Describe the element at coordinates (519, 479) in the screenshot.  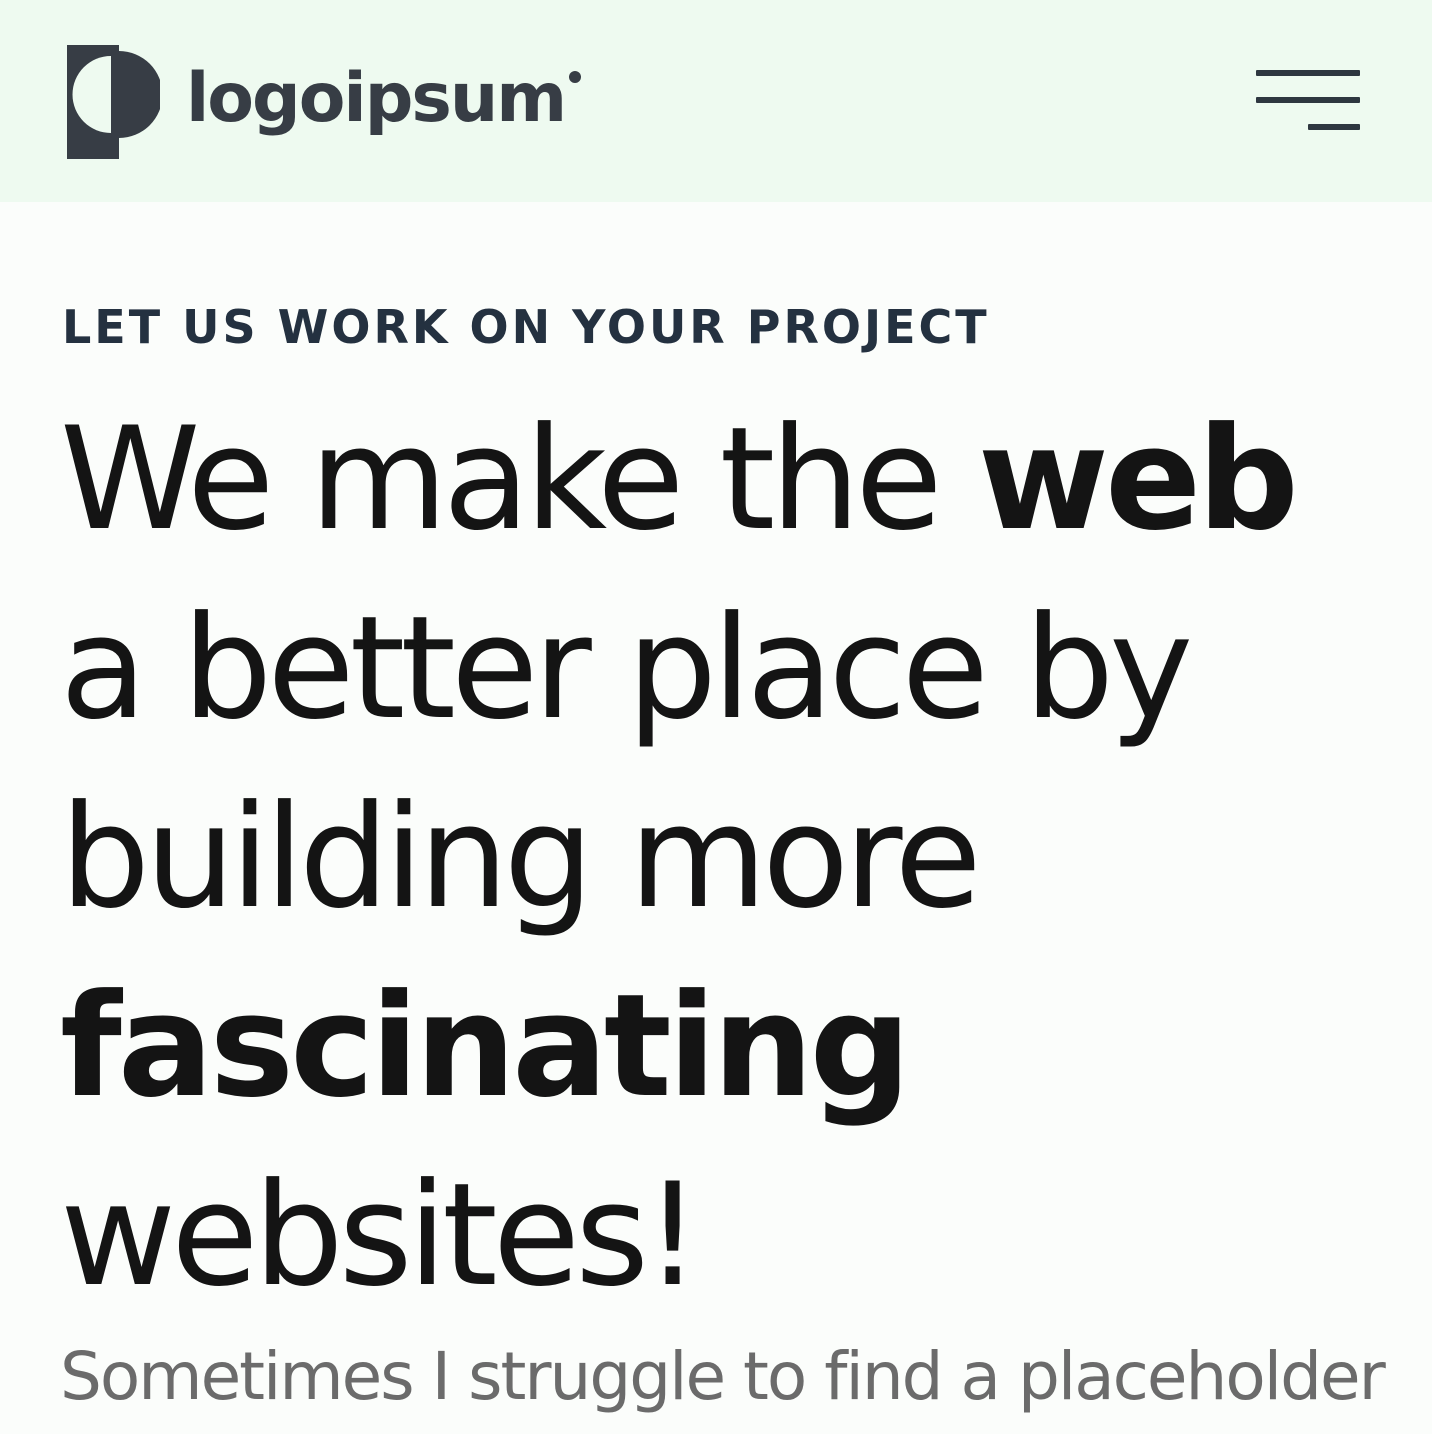
I see `headline-text: We make the` at that location.